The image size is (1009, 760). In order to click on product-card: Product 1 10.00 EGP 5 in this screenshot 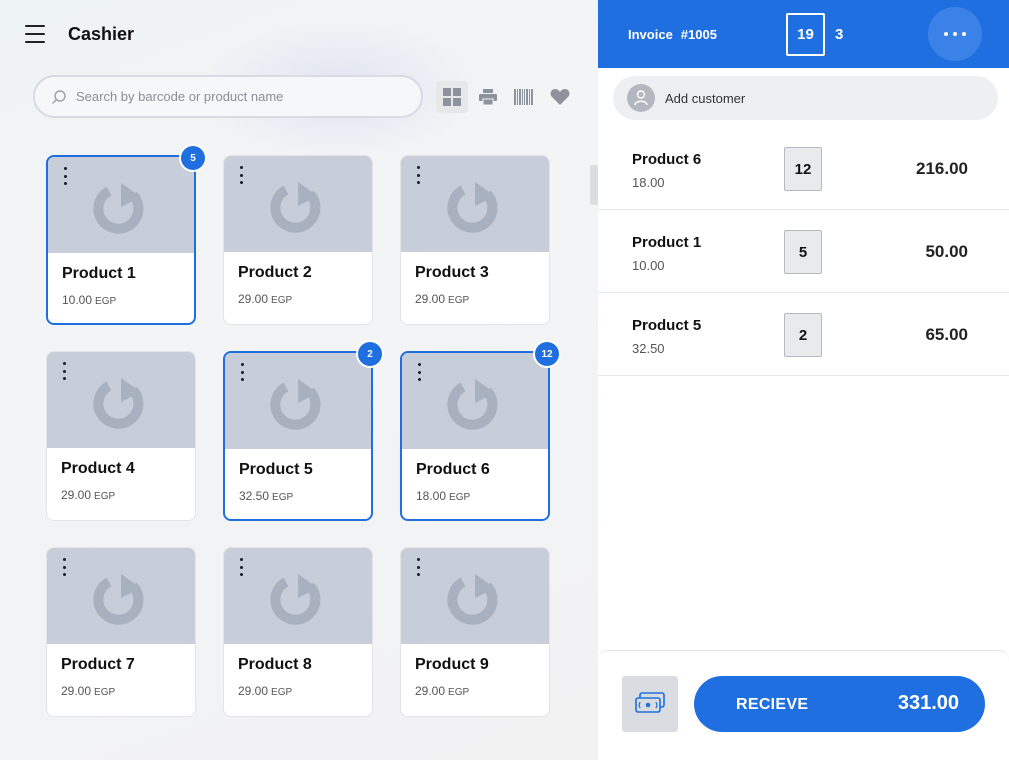, I will do `click(126, 234)`.